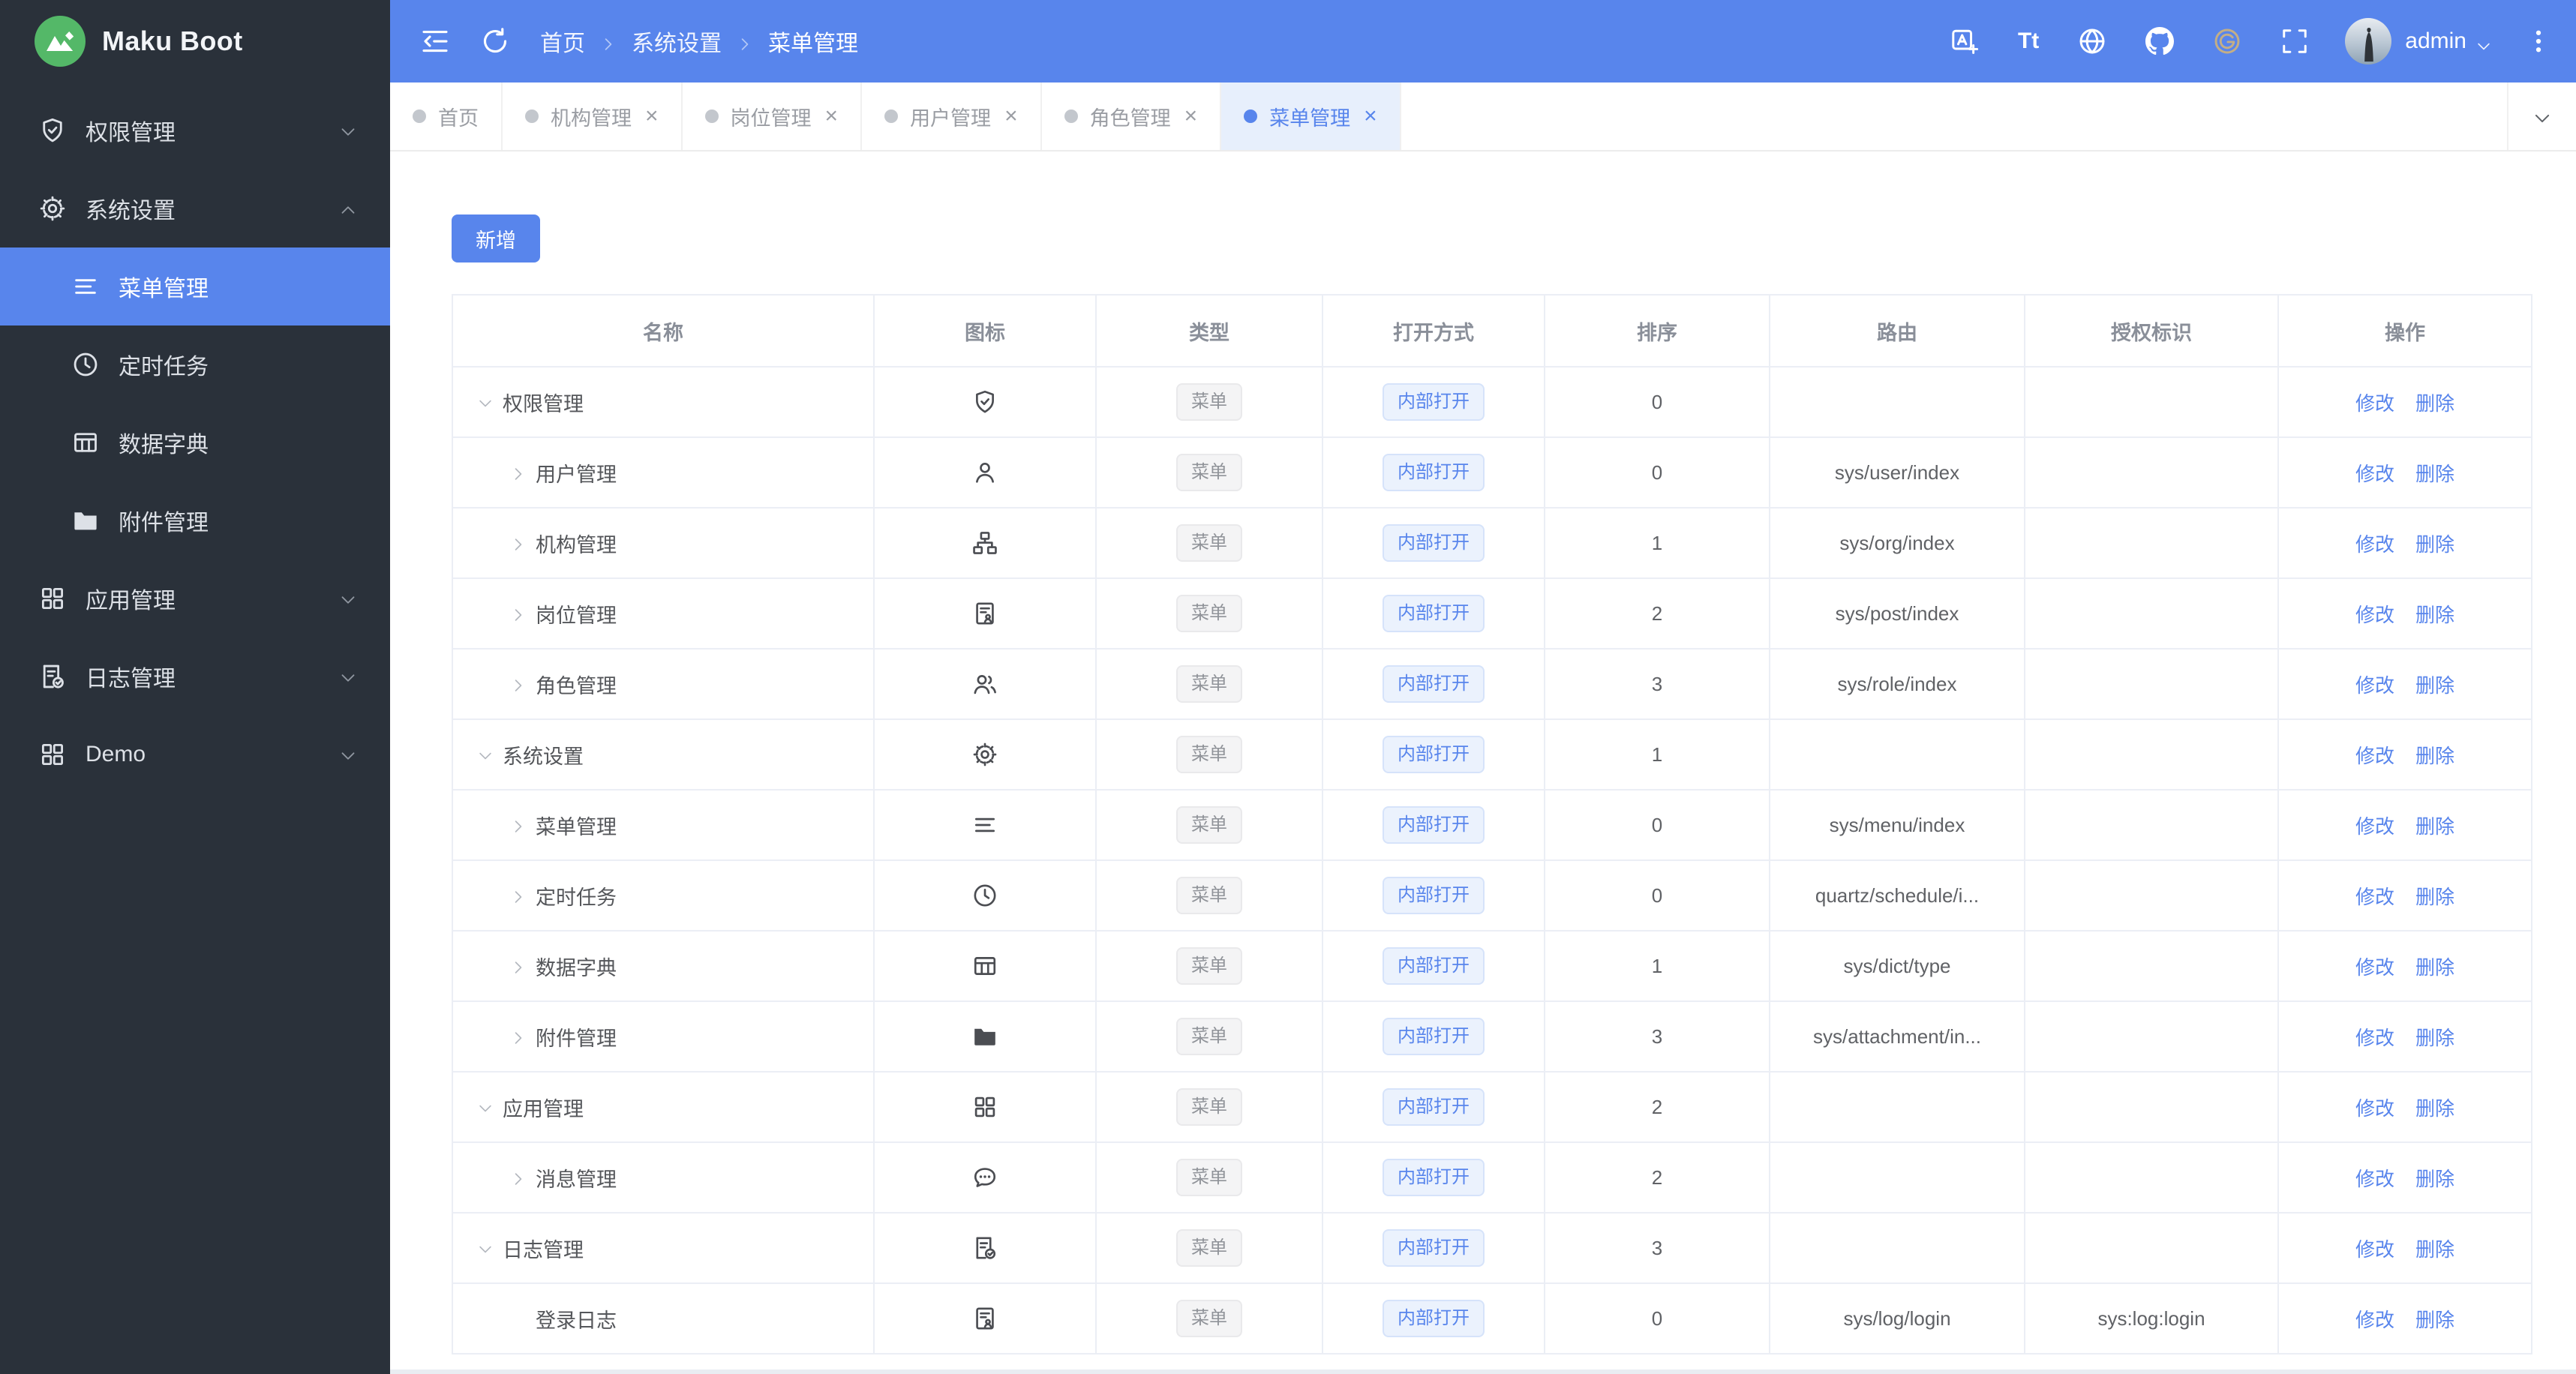  I want to click on log-doc-icon, so click(52, 676).